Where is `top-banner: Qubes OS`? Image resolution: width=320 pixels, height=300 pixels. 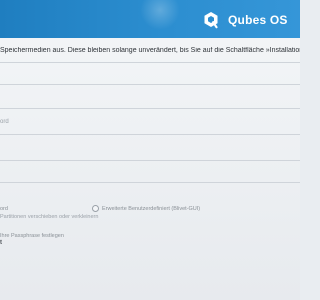 top-banner: Qubes OS is located at coordinates (150, 19).